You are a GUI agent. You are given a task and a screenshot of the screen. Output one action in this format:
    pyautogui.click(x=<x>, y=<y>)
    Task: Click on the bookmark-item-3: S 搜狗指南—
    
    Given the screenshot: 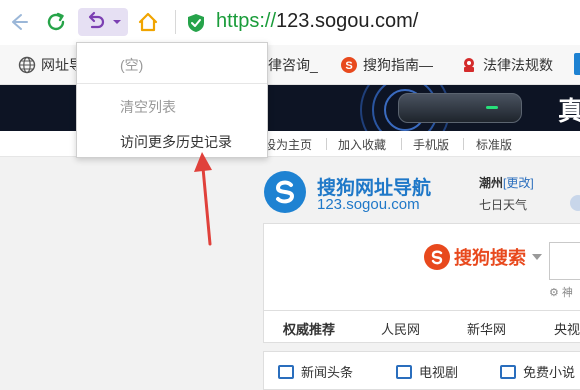 What is the action you would take?
    pyautogui.click(x=386, y=65)
    